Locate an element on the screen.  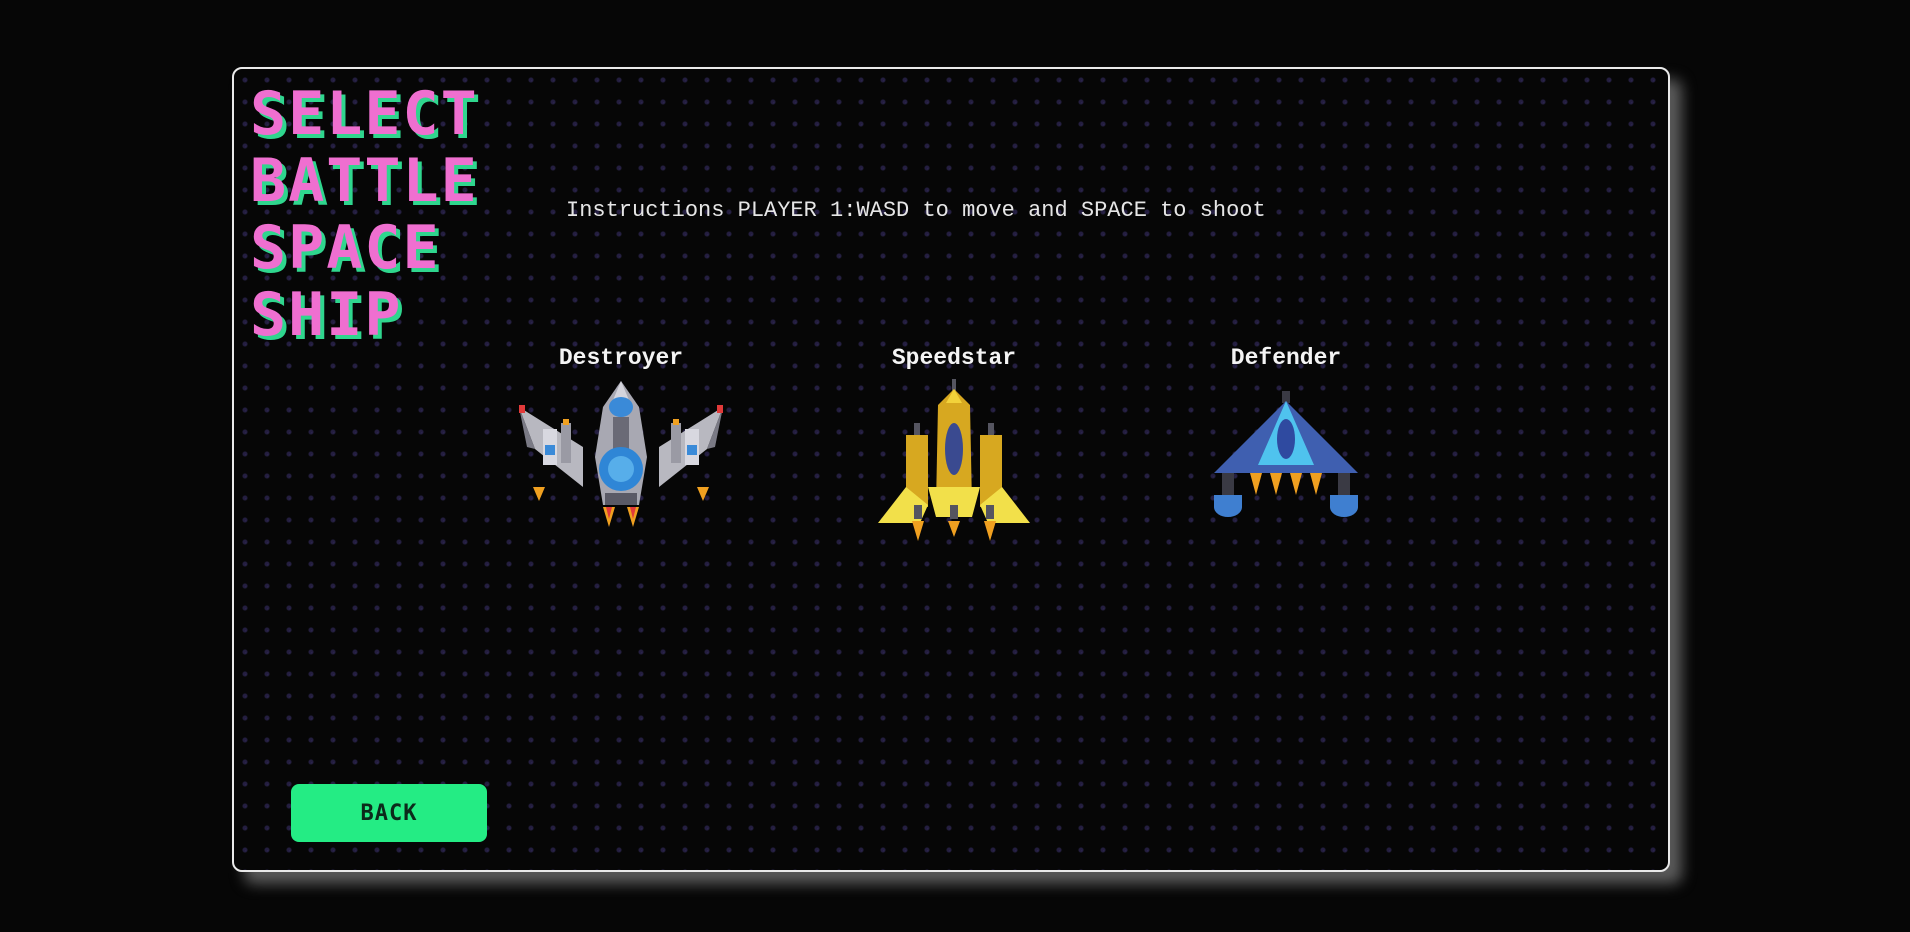
title-line: SPACE is located at coordinates (345, 248).